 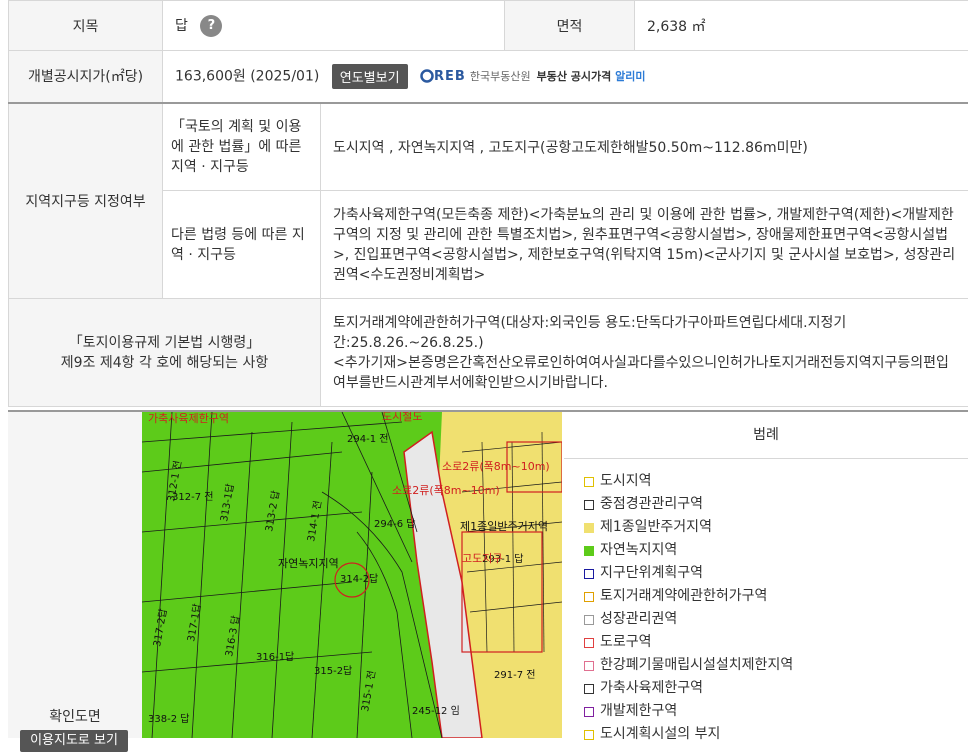 What do you see at coordinates (651, 688) in the screenshot?
I see `legend-label: 가축사육제한구역` at bounding box center [651, 688].